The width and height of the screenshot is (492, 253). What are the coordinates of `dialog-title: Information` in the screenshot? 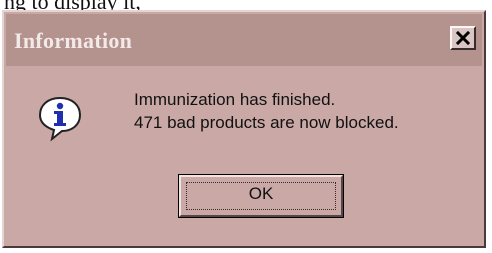 It's located at (73, 40).